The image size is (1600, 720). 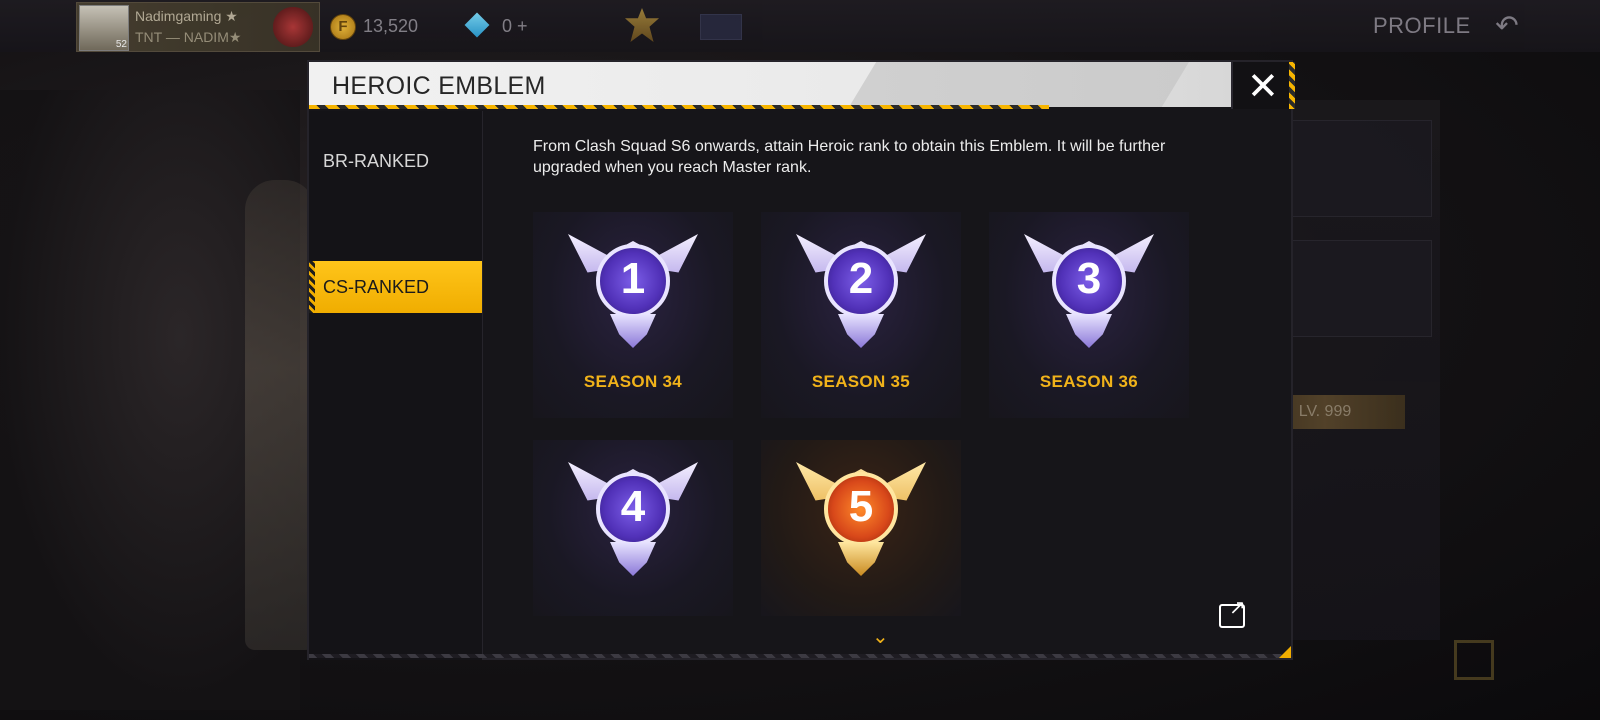 What do you see at coordinates (633, 506) in the screenshot?
I see `emblem-number: 4` at bounding box center [633, 506].